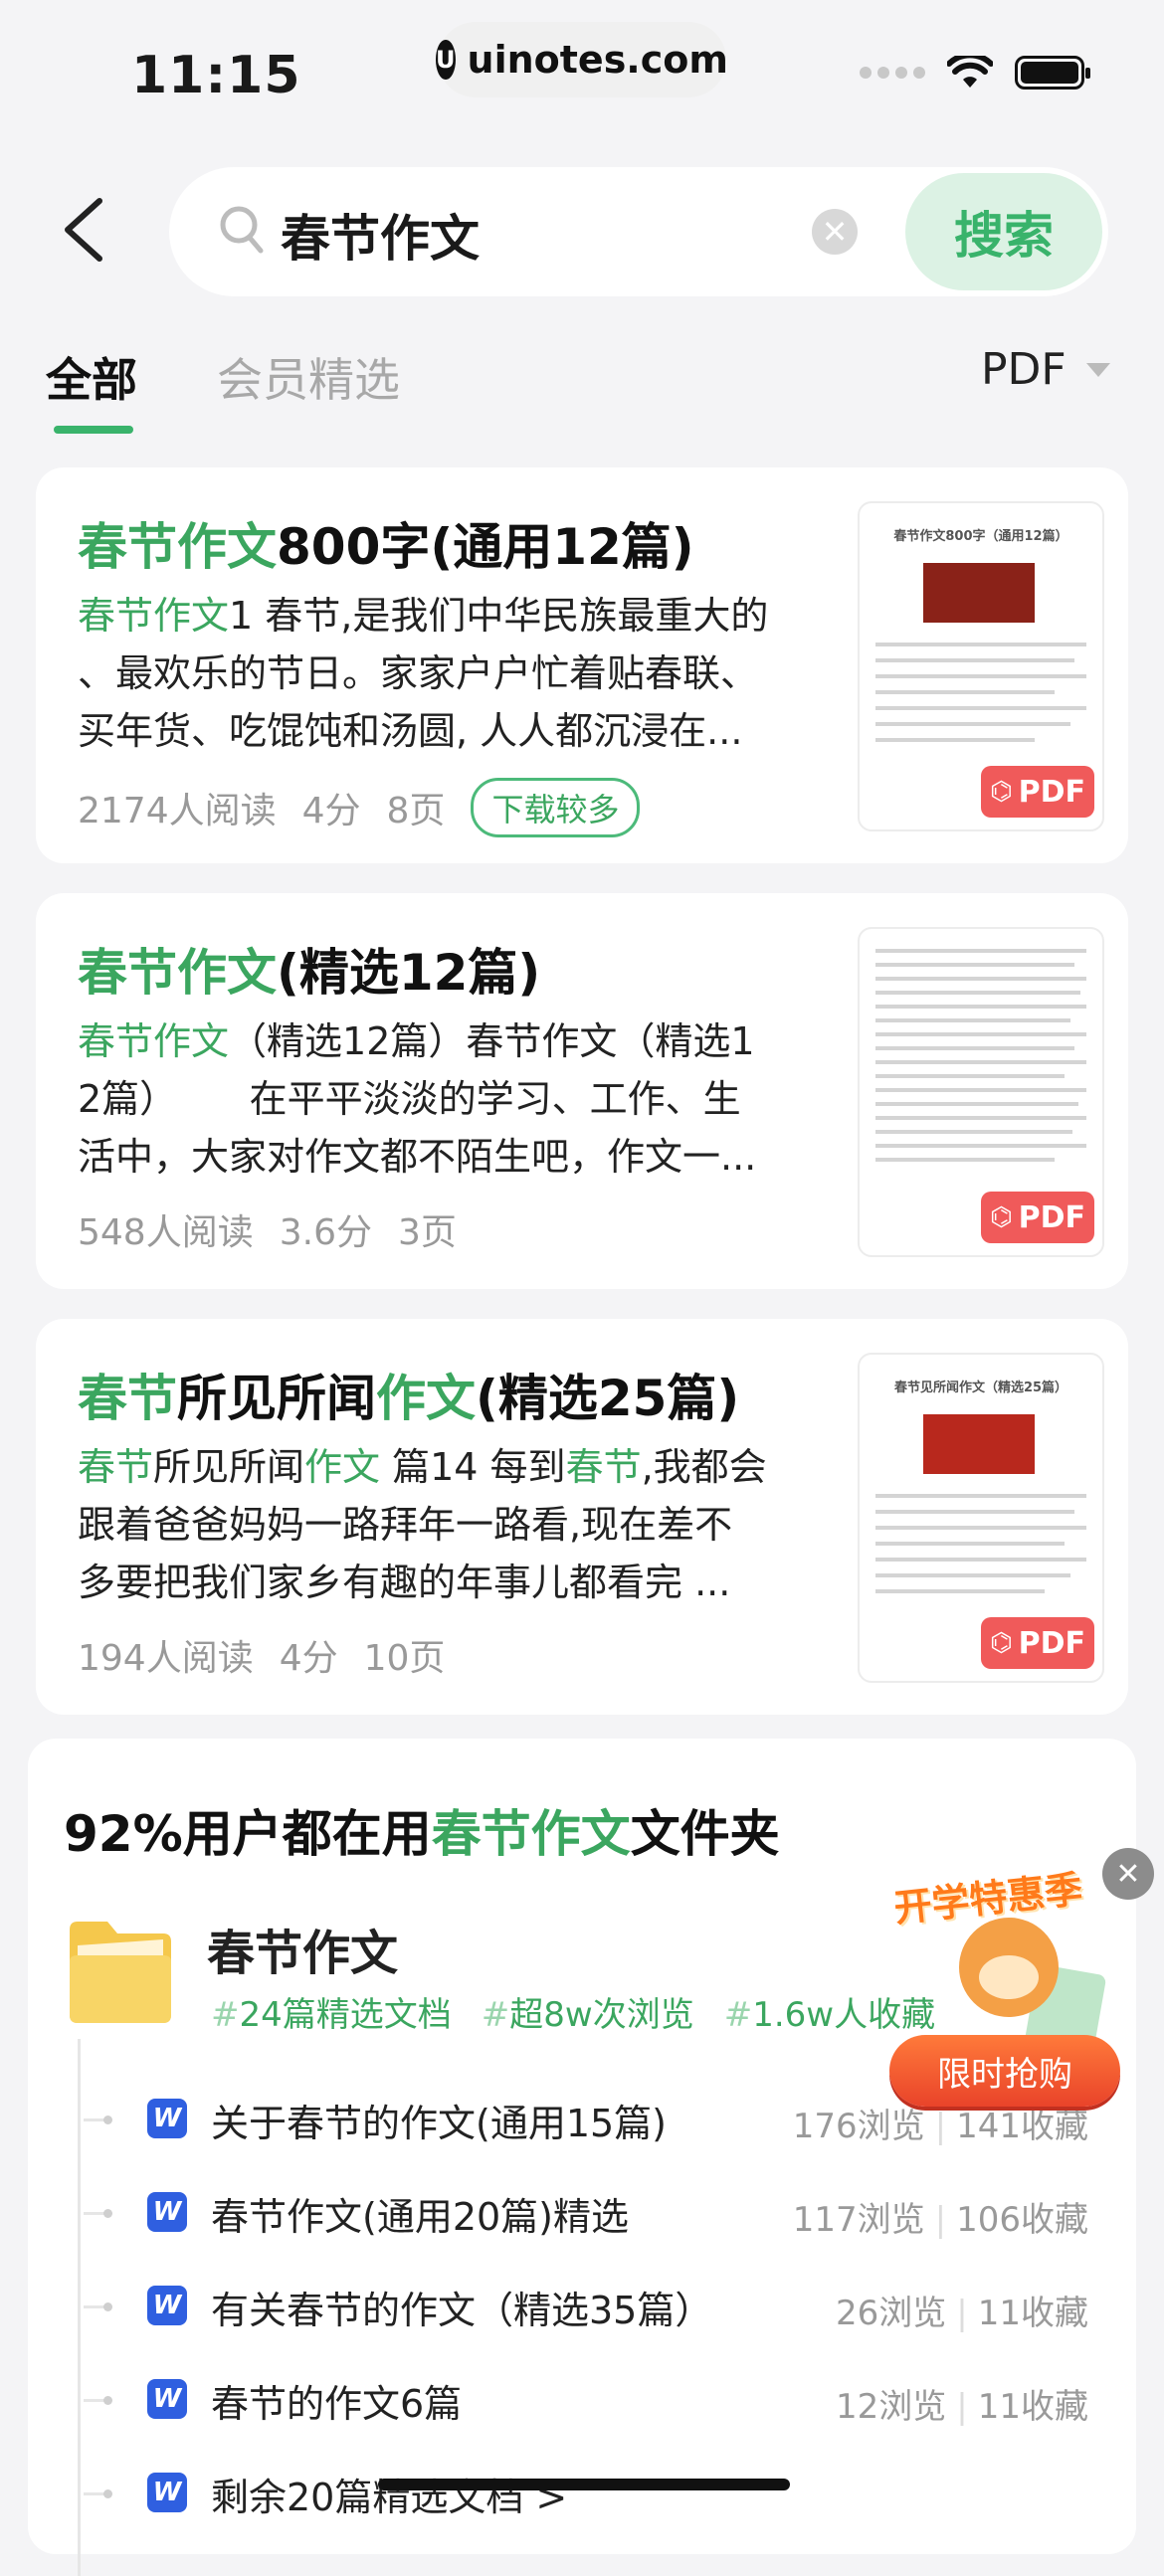 Image resolution: width=1164 pixels, height=2576 pixels. Describe the element at coordinates (892, 73) in the screenshot. I see `signal-icon` at that location.